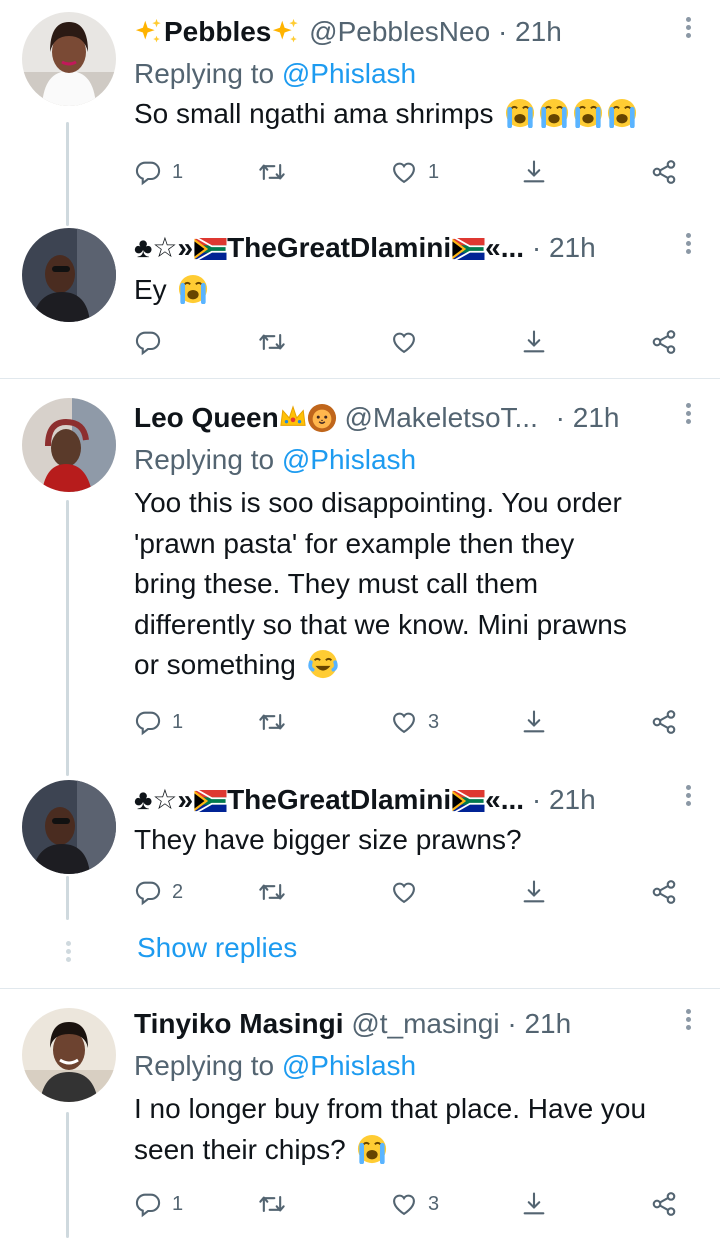 This screenshot has width=720, height=1238. I want to click on tweet-text-line-last: seen their chips?, so click(416, 1150).